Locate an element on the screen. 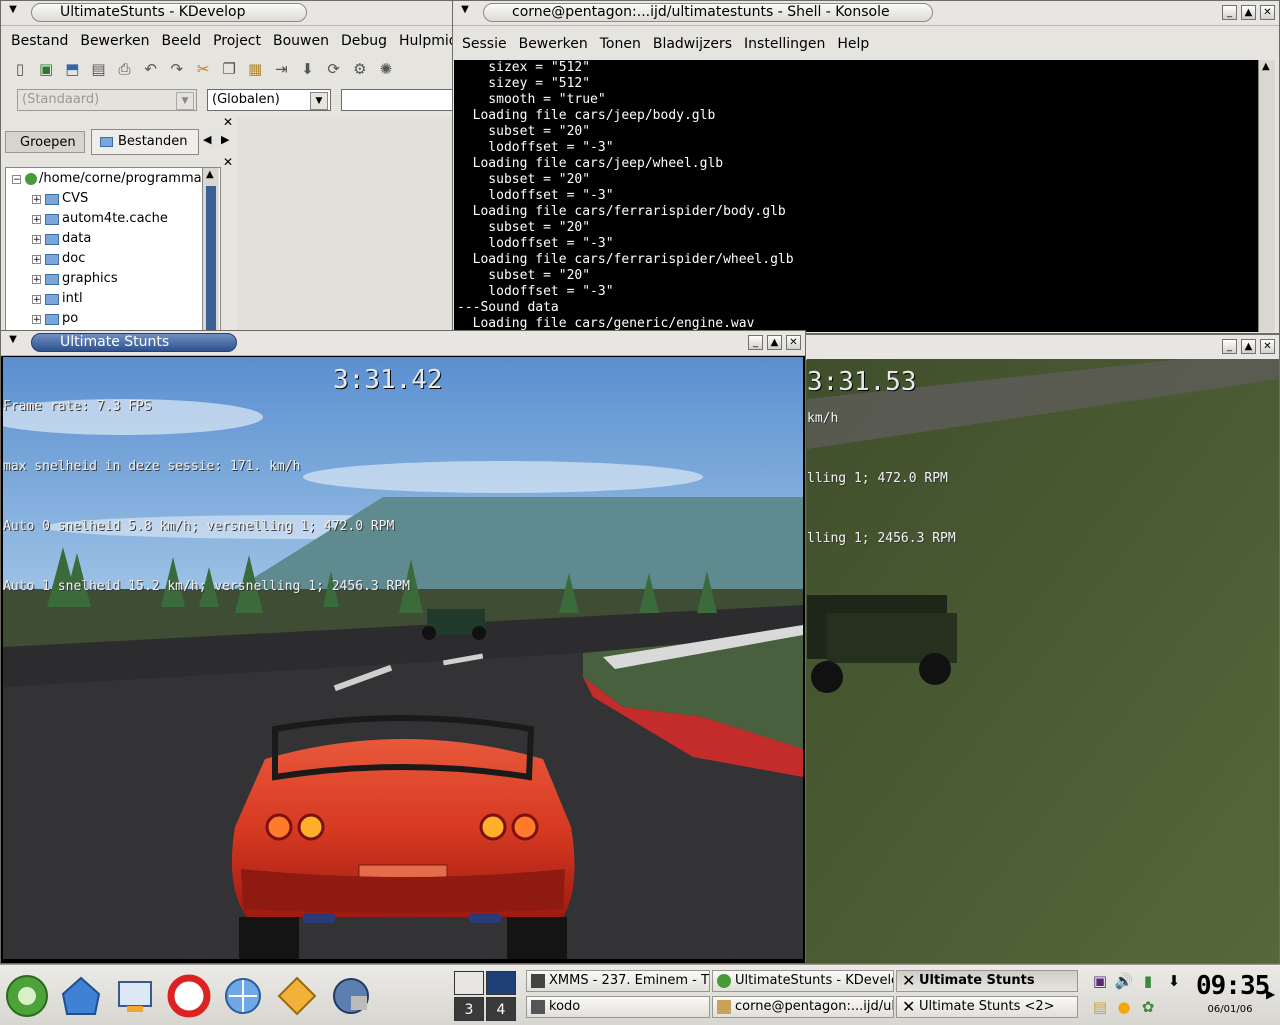 The width and height of the screenshot is (1280, 1025). tab-scroll-left-icon: ◀ is located at coordinates (207, 139).